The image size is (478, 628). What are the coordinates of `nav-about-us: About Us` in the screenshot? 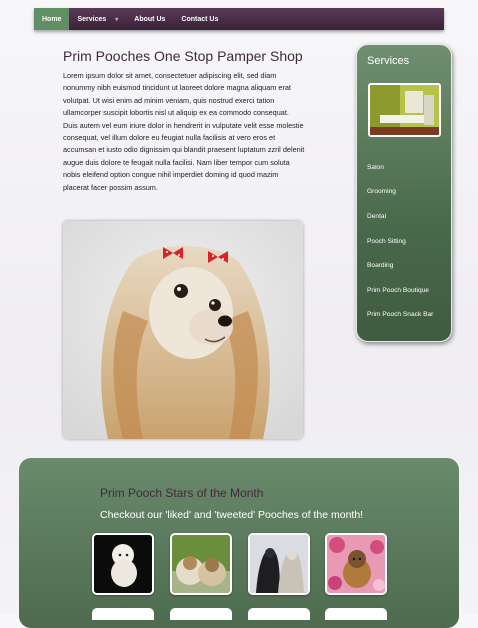 It's located at (149, 19).